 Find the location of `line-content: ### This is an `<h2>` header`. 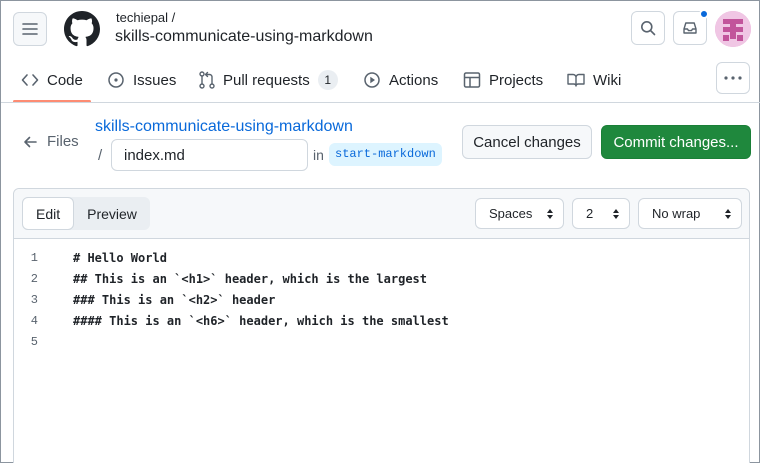

line-content: ### This is an `<h2>` header is located at coordinates (174, 299).